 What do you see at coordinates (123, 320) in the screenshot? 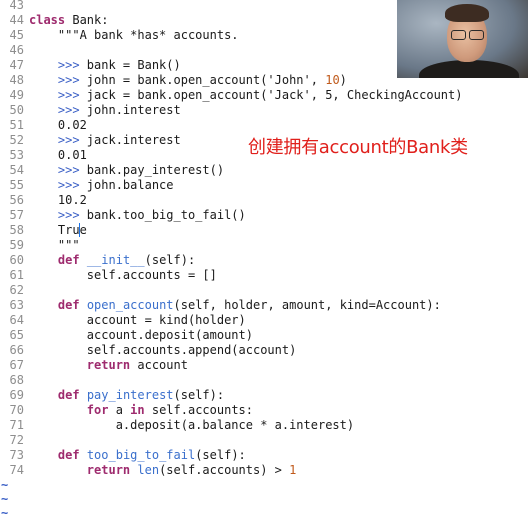
I see `code-line: 64 account = kind(holder)` at bounding box center [123, 320].